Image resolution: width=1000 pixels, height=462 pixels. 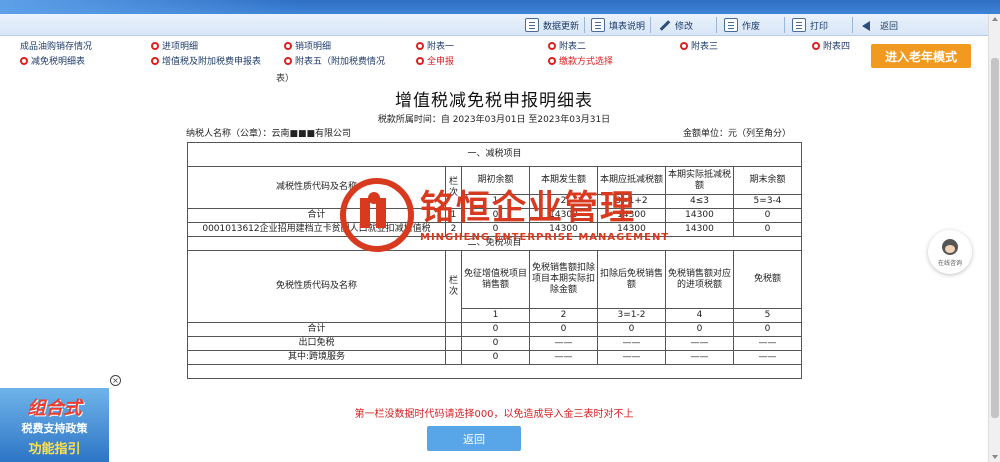 What do you see at coordinates (675, 25) in the screenshot?
I see `edit-button: 修改` at bounding box center [675, 25].